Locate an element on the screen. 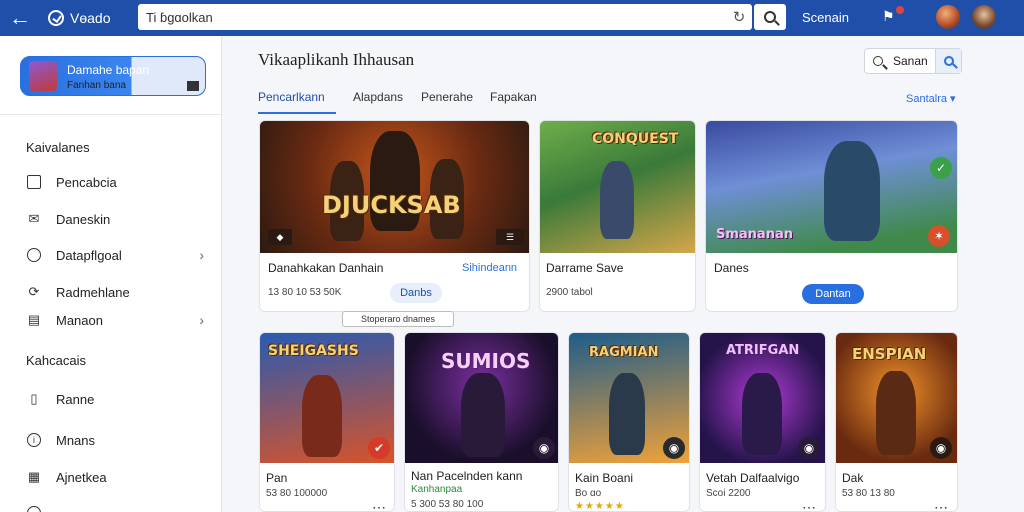 The width and height of the screenshot is (1024, 512). info-icon: i is located at coordinates (34, 440).